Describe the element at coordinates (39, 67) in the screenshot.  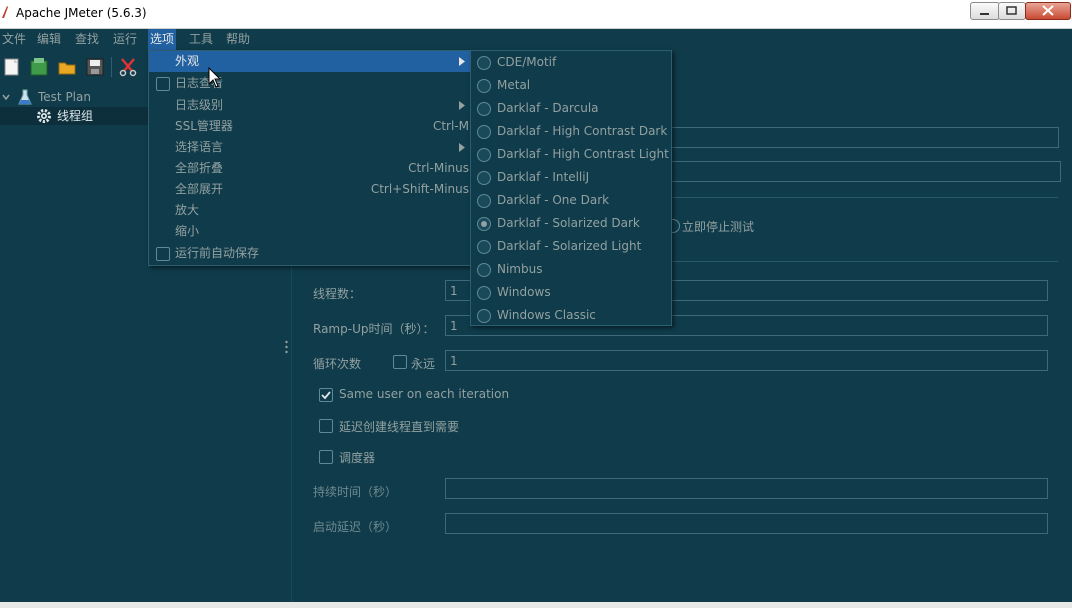
I see `templates-icon` at that location.